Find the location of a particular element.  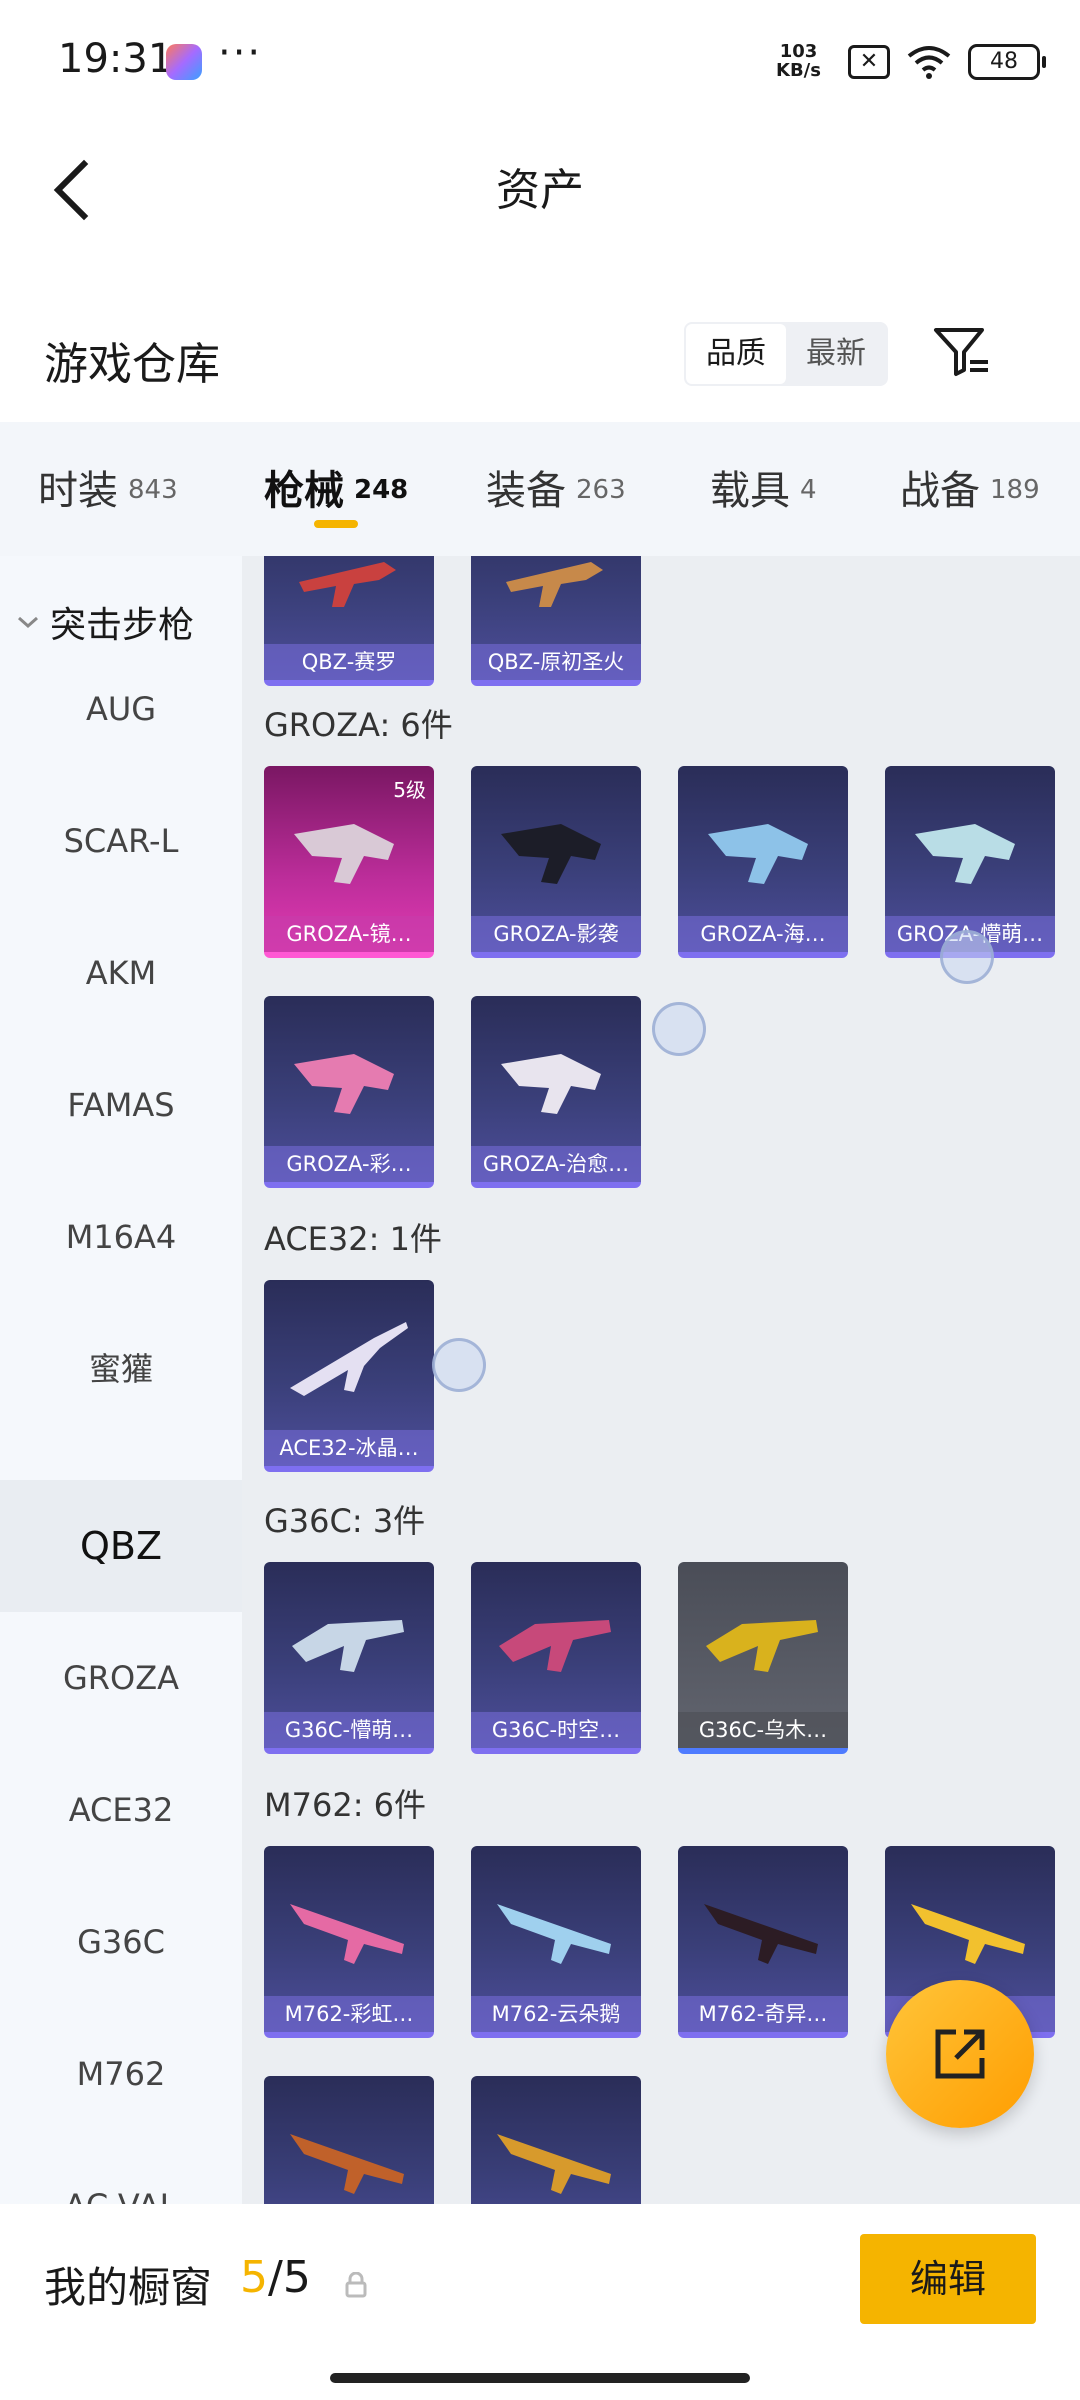

weapon-name: M762-云朵鹅 is located at coordinates (556, 2014).